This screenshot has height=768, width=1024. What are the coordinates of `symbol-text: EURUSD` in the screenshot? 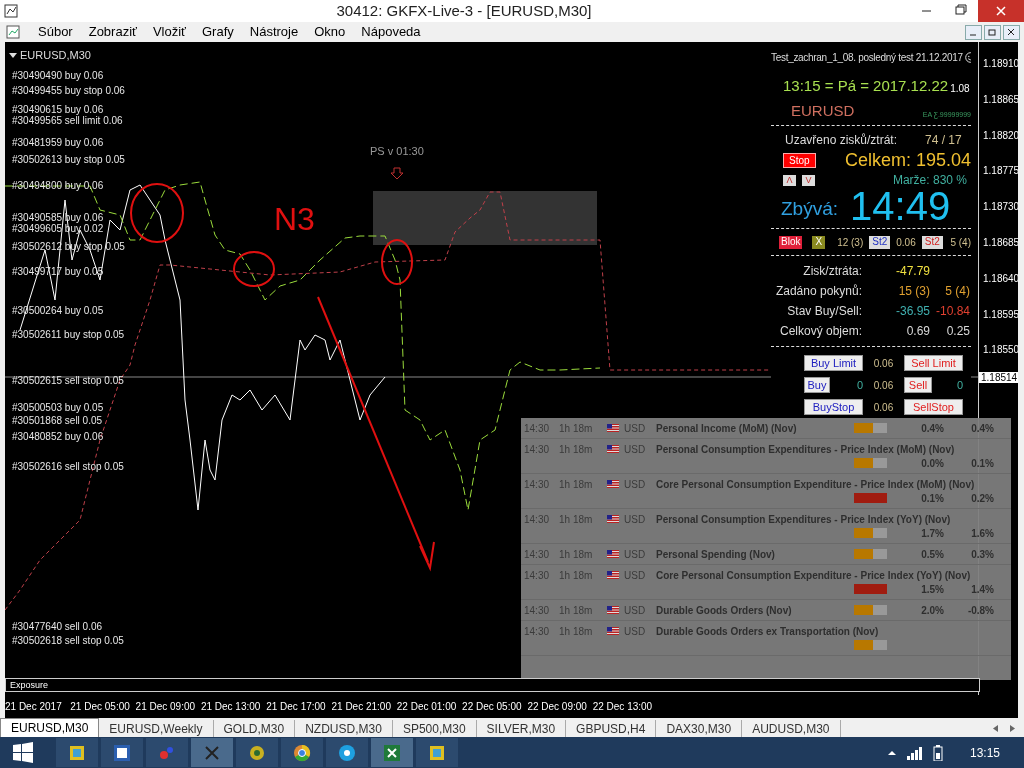 It's located at (823, 111).